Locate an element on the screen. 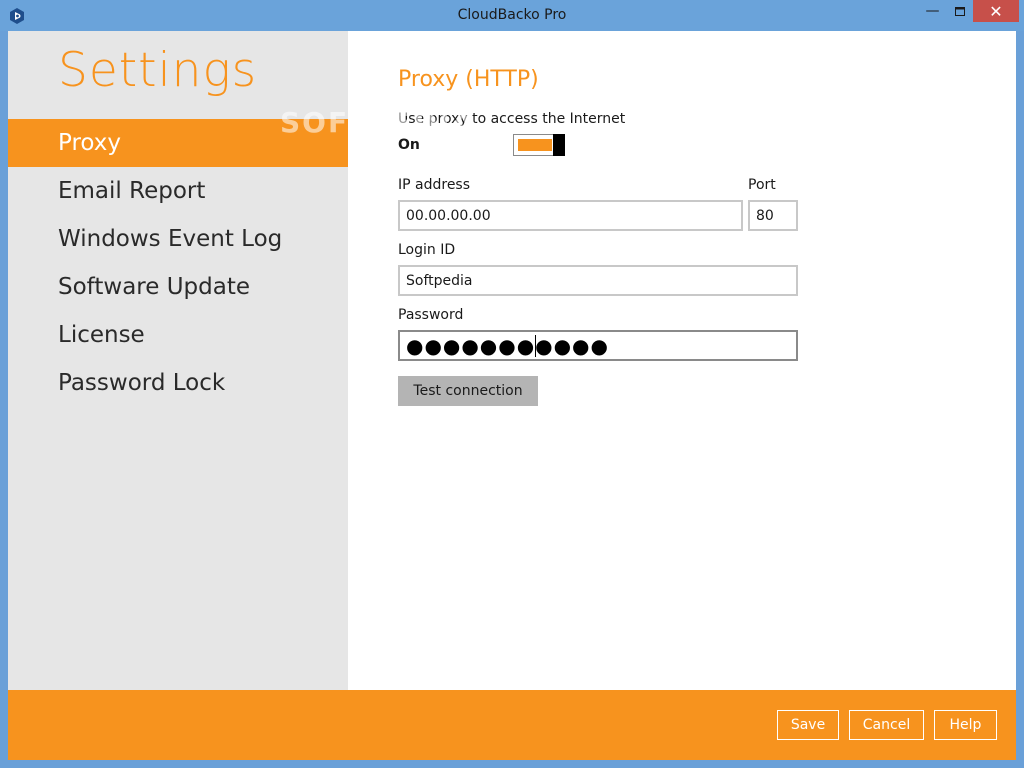 The height and width of the screenshot is (768, 1024). window-title: CloudBacko Pro is located at coordinates (512, 15).